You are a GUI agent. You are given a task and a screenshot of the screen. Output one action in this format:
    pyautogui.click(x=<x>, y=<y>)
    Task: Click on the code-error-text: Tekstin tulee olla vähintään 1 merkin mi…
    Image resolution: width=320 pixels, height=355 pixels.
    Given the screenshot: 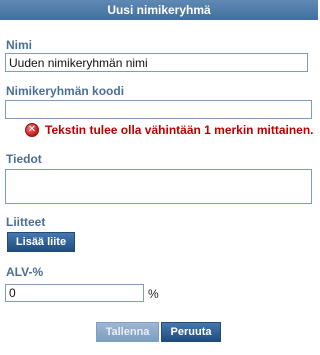 What is the action you would take?
    pyautogui.click(x=179, y=130)
    